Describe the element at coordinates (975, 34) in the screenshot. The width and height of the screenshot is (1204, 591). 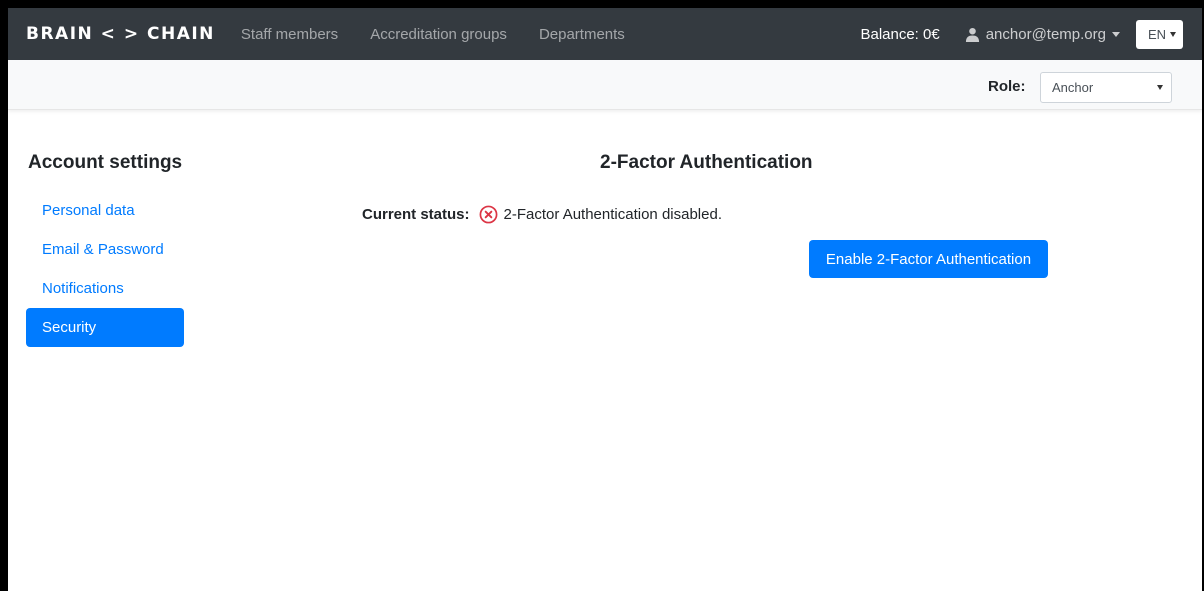
I see `user-icon` at that location.